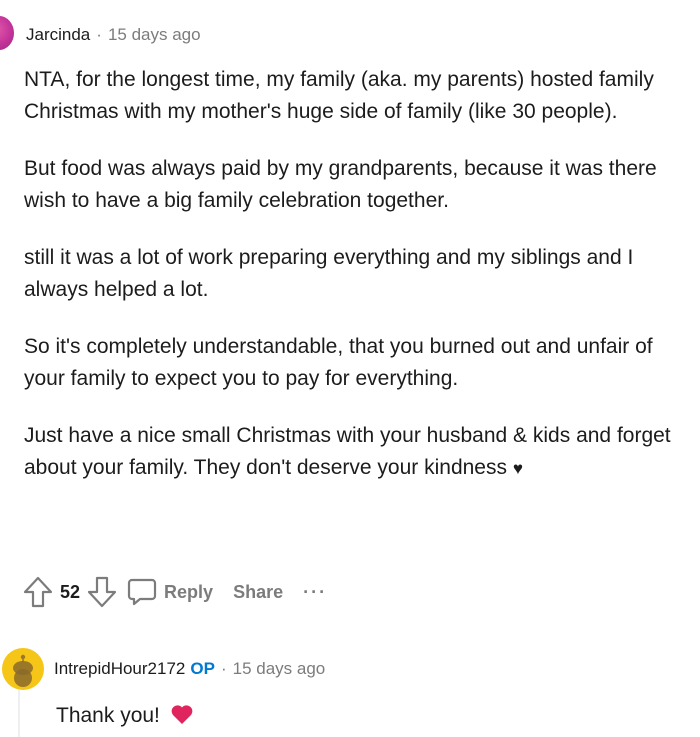  I want to click on upvote-arrow-icon, so click(38, 592).